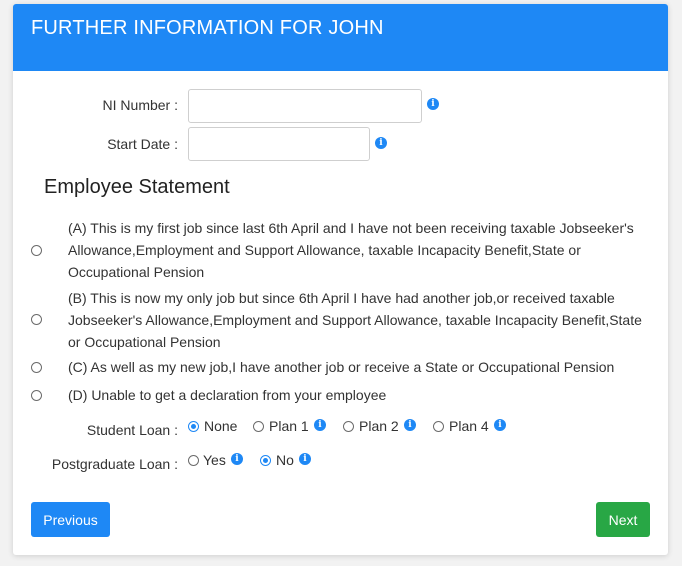  I want to click on statement-d-radio, so click(36, 395).